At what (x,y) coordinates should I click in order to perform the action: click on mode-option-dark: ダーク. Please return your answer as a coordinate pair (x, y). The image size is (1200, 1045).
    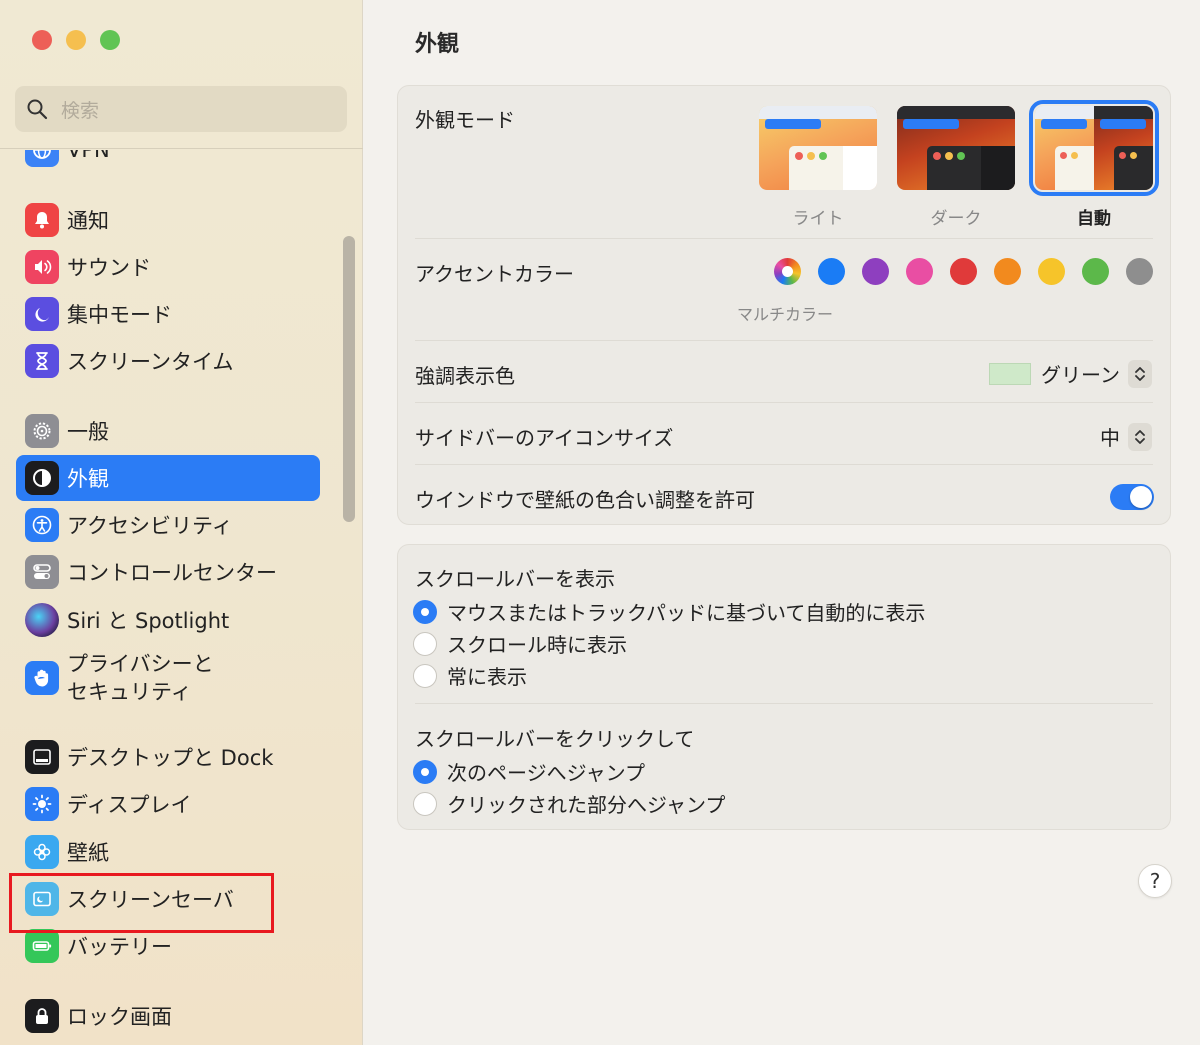
    Looking at the image, I should click on (956, 167).